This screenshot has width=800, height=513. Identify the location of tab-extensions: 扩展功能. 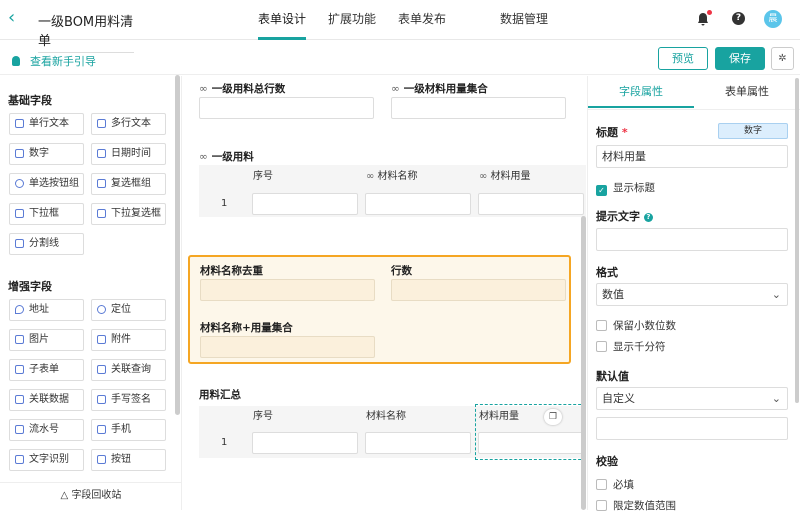
(352, 20).